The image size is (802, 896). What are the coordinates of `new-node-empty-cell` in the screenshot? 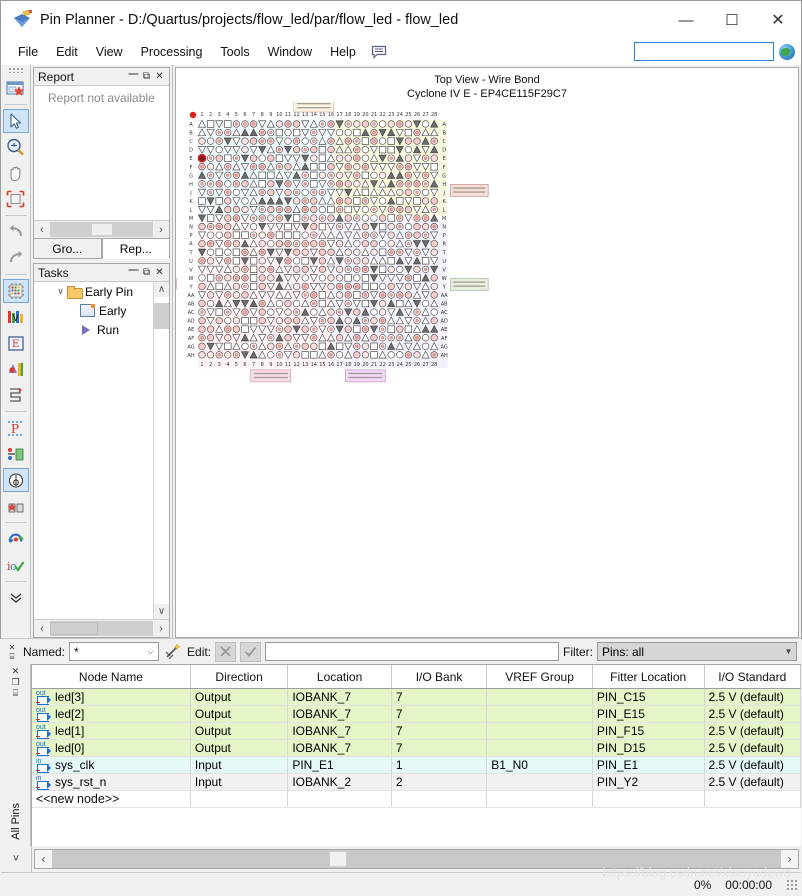 It's located at (439, 799).